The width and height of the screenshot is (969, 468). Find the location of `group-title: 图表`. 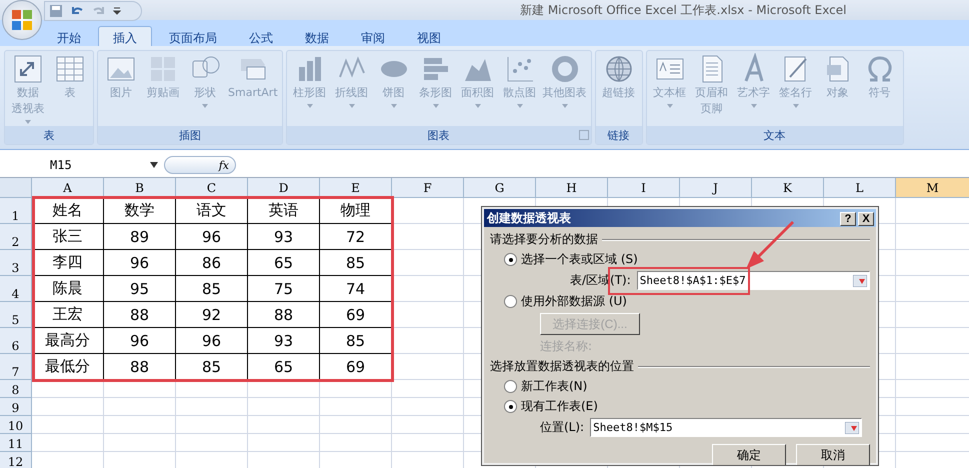

group-title: 图表 is located at coordinates (439, 135).